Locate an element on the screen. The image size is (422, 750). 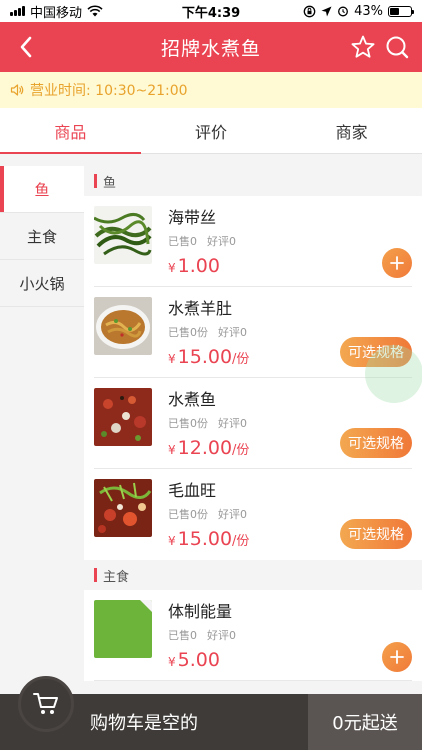
product-name: 海带丝 is located at coordinates (192, 217).